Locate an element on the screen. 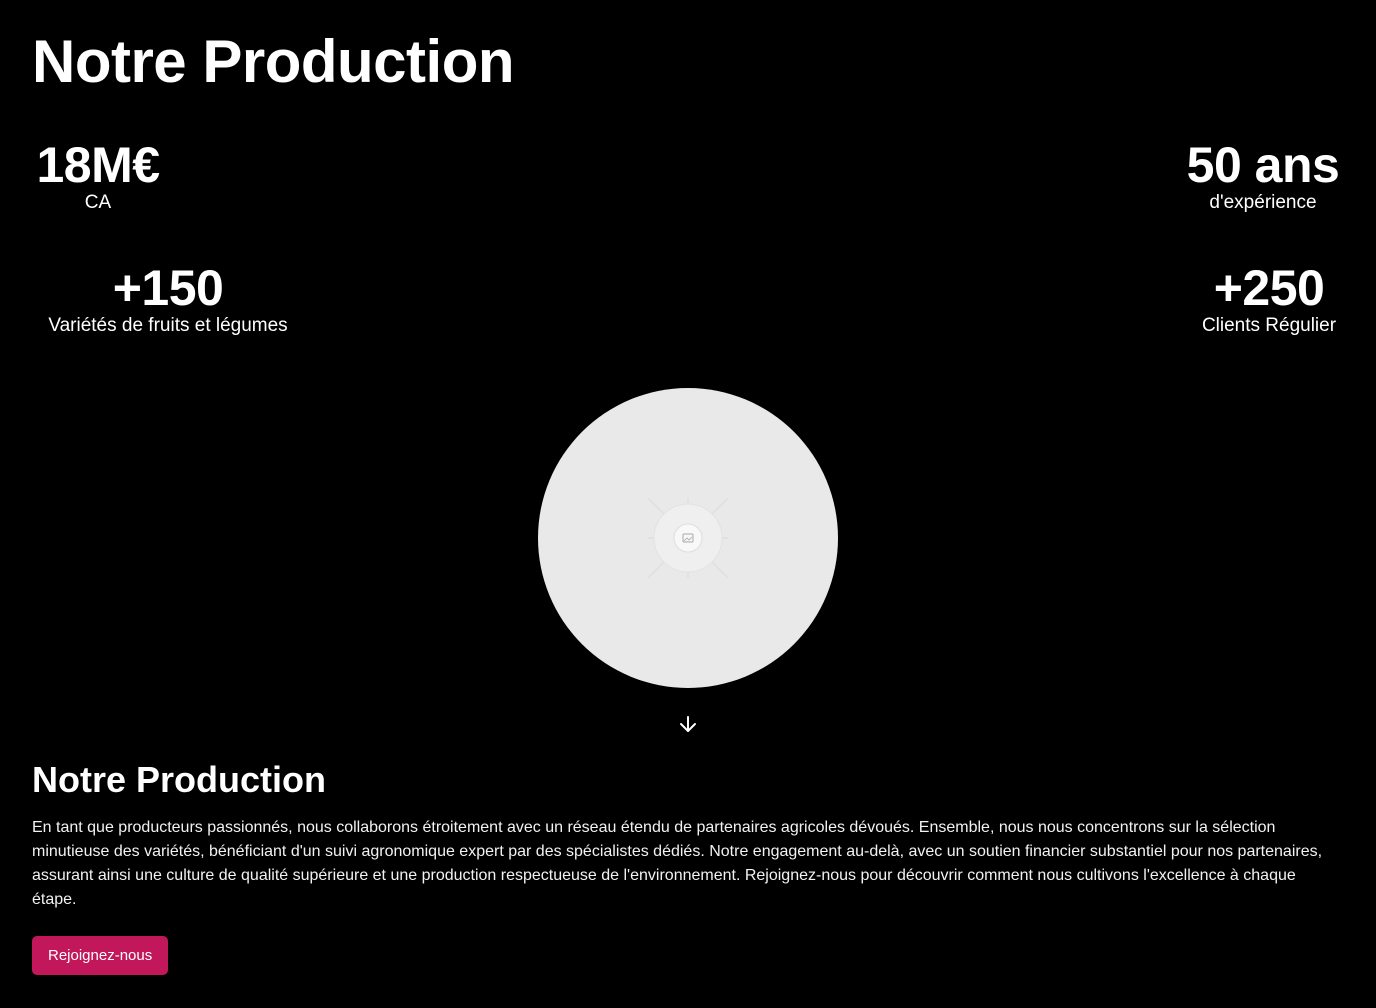  stat-experience-value: 50 ans is located at coordinates (1263, 165).